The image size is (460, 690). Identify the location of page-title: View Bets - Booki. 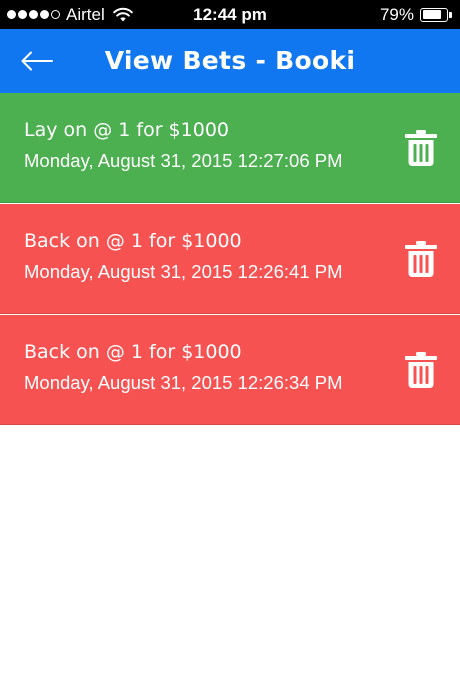
(230, 60).